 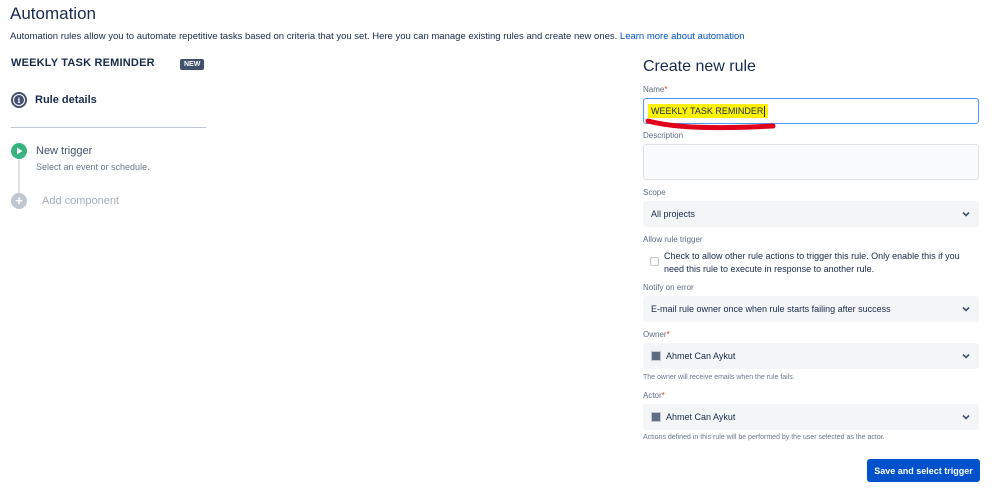 What do you see at coordinates (80, 201) in the screenshot?
I see `add-component-button: Add component` at bounding box center [80, 201].